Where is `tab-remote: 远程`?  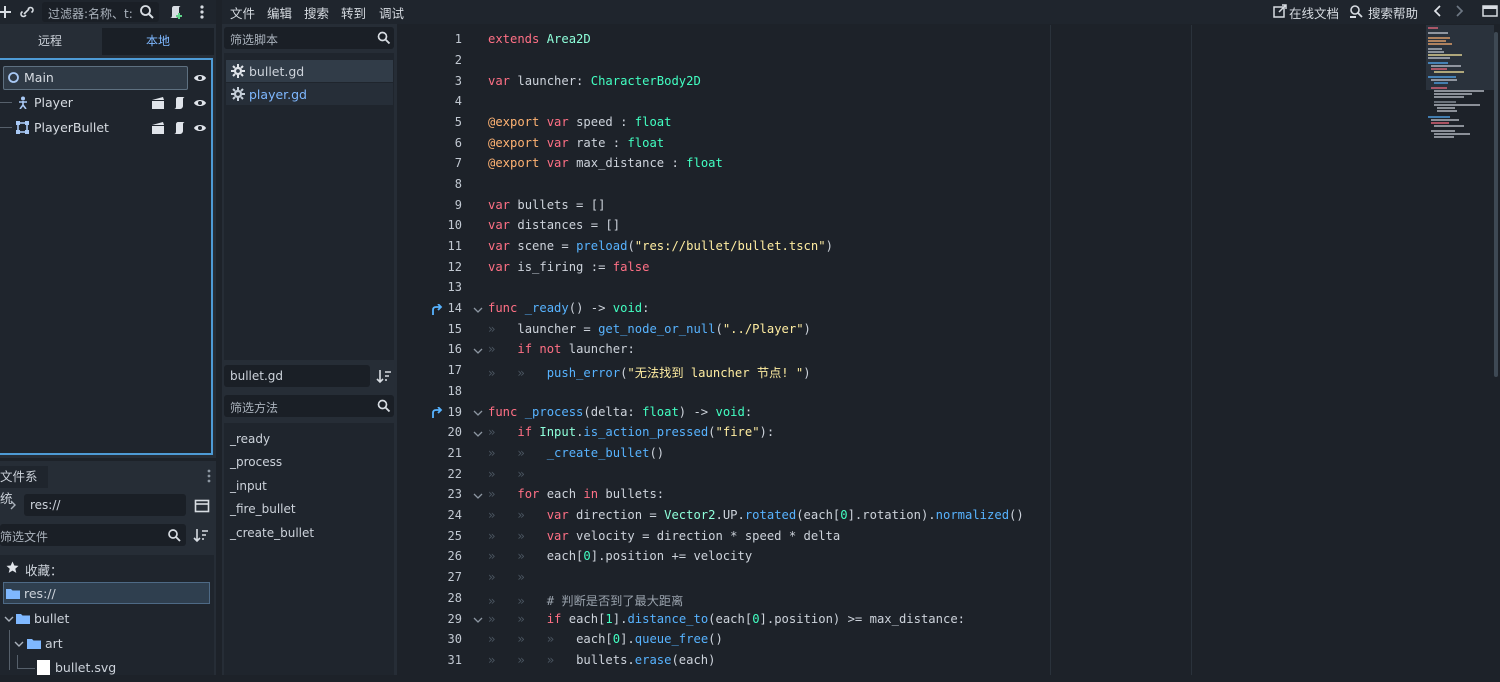
tab-remote: 远程 is located at coordinates (50, 41).